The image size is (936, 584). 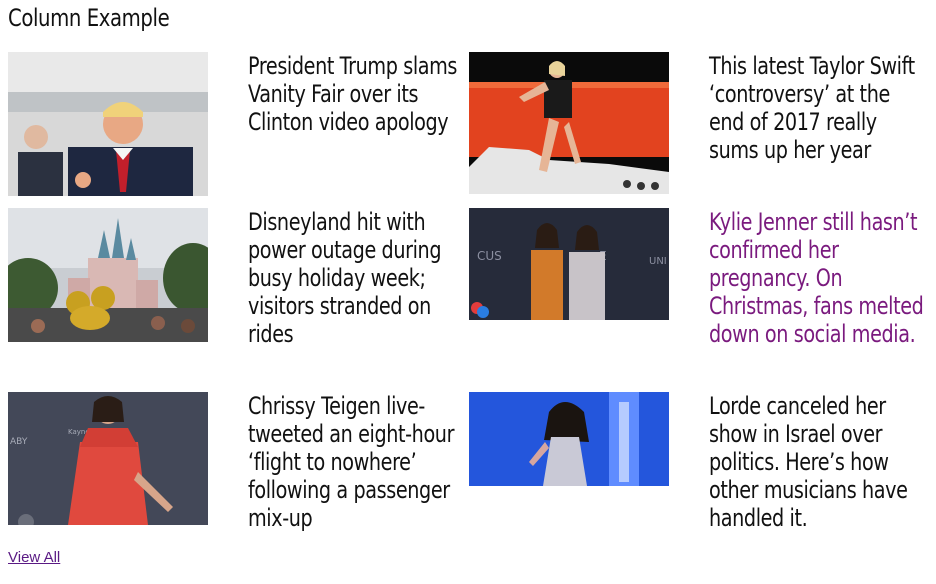 What do you see at coordinates (19, 442) in the screenshot?
I see `svg-text: ABY` at bounding box center [19, 442].